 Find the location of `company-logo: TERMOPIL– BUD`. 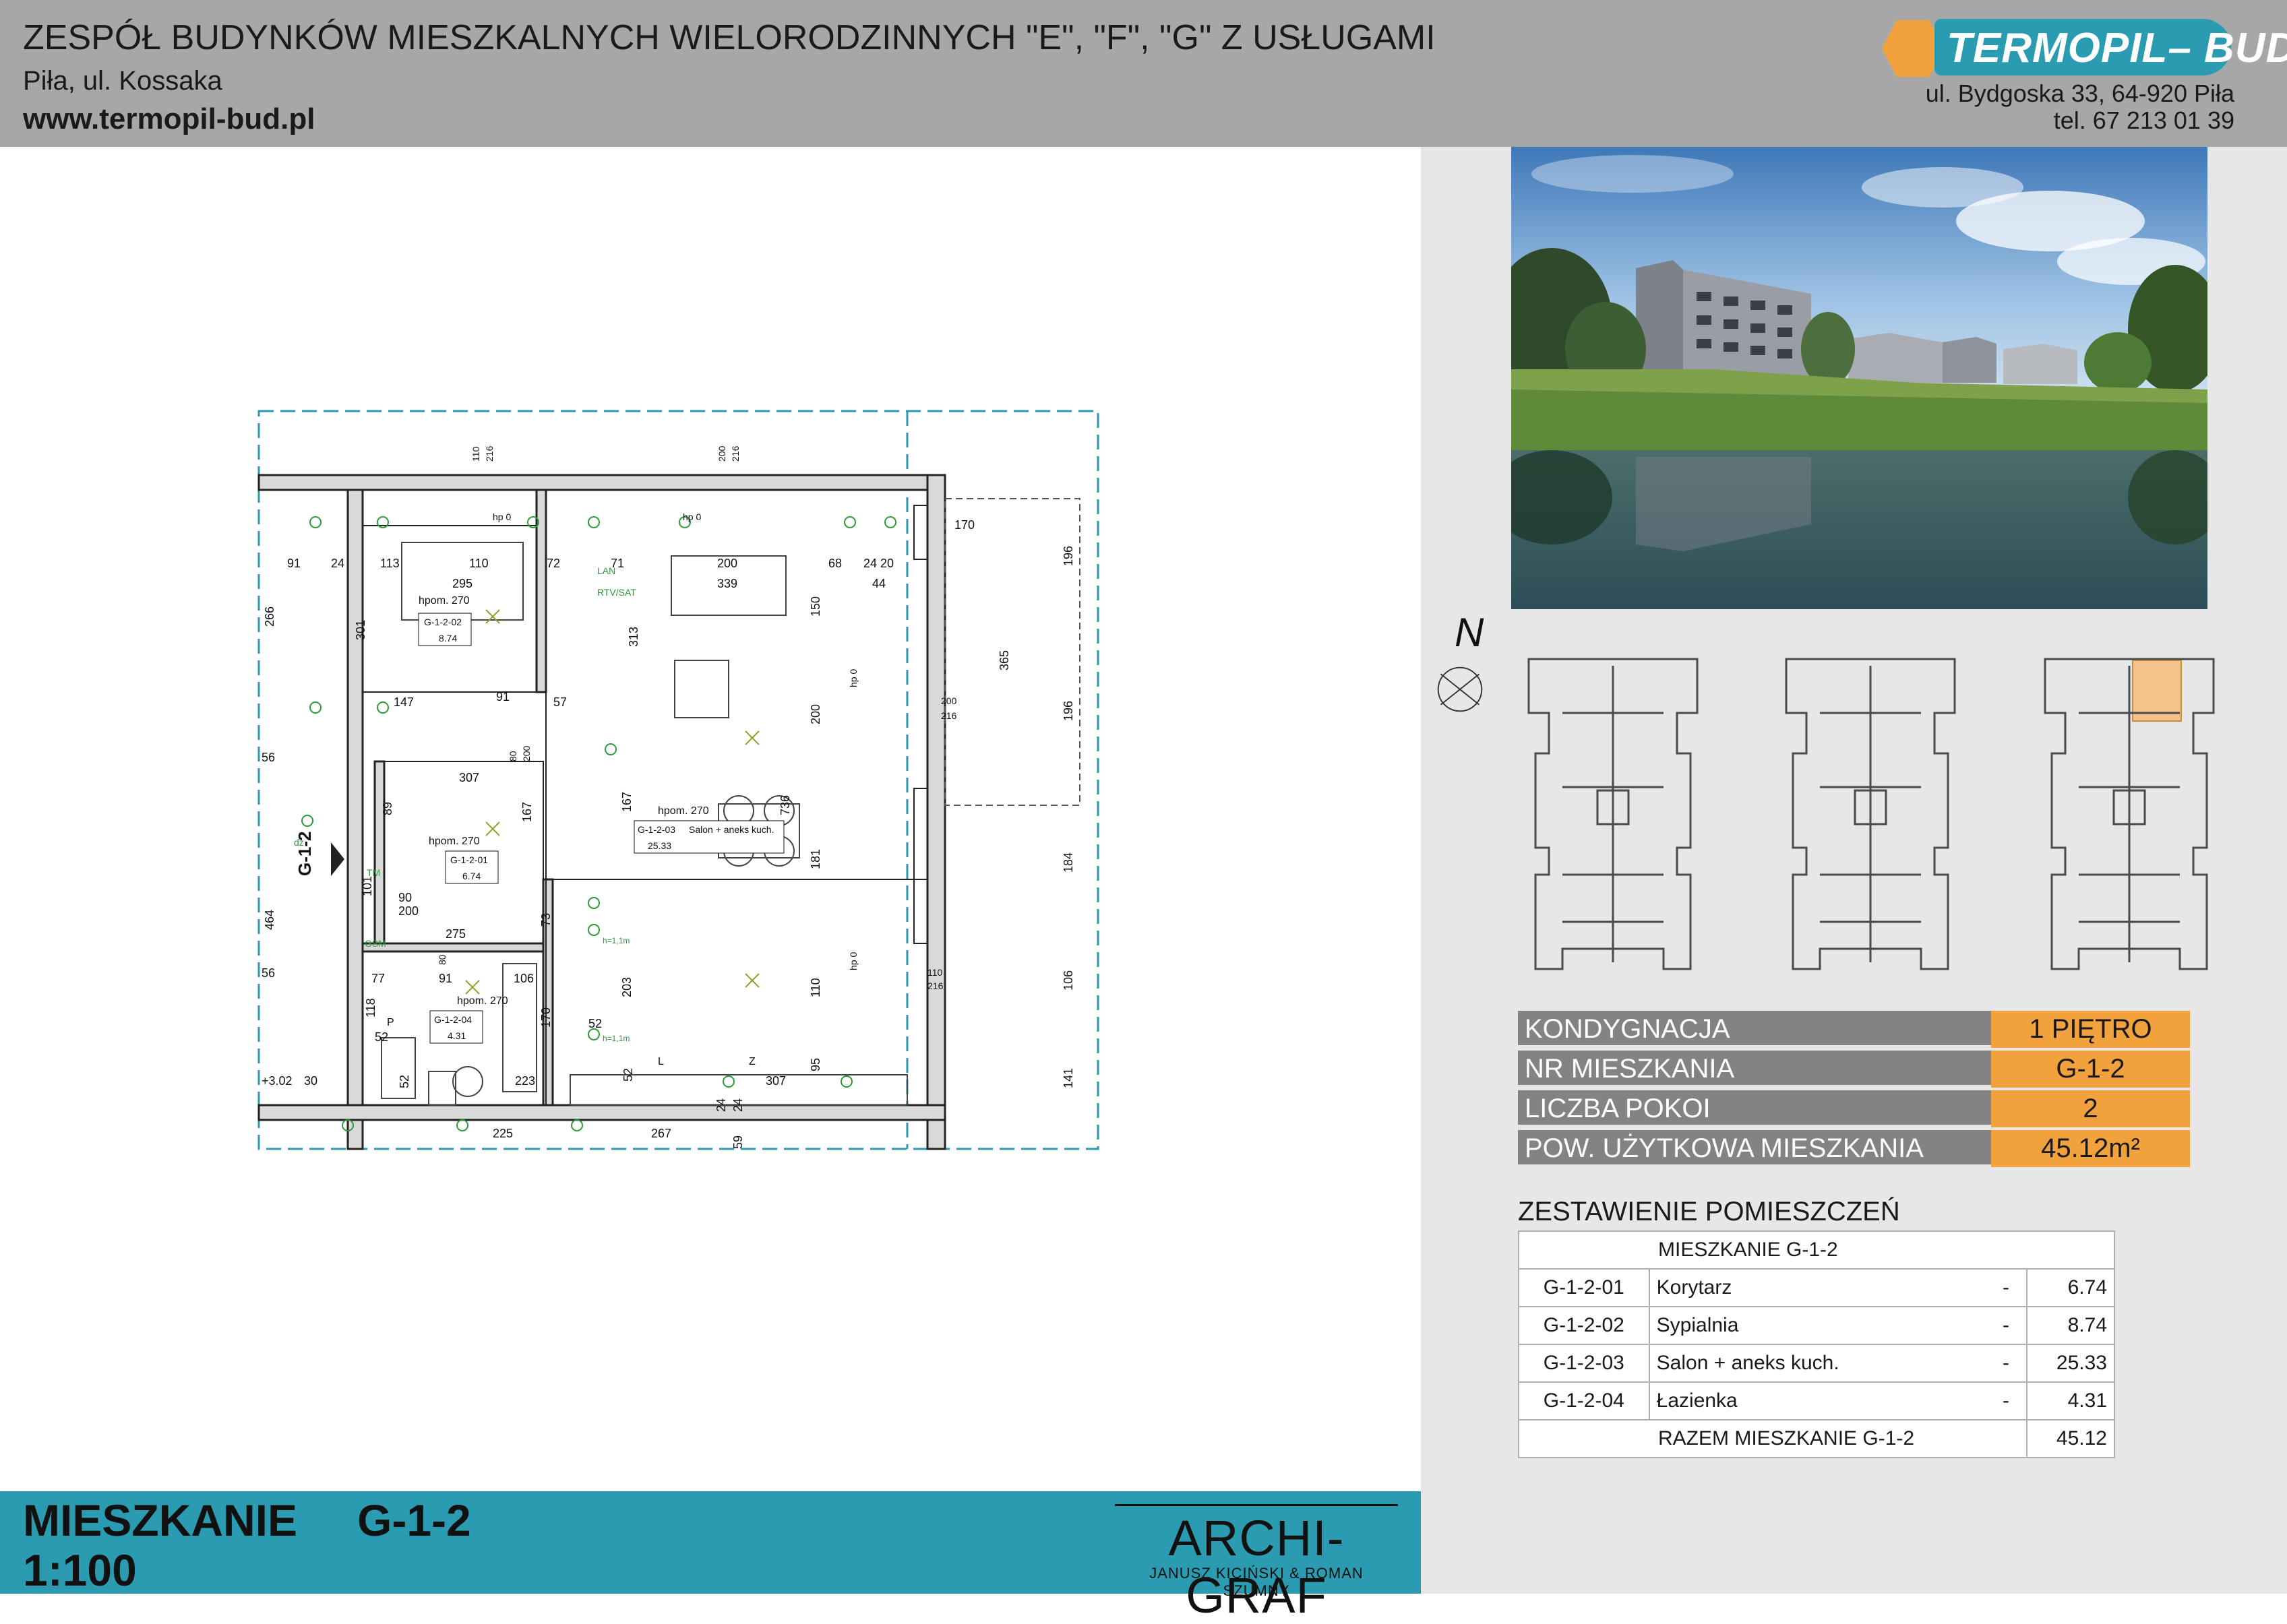

company-logo: TERMOPIL– BUD is located at coordinates (2117, 48).